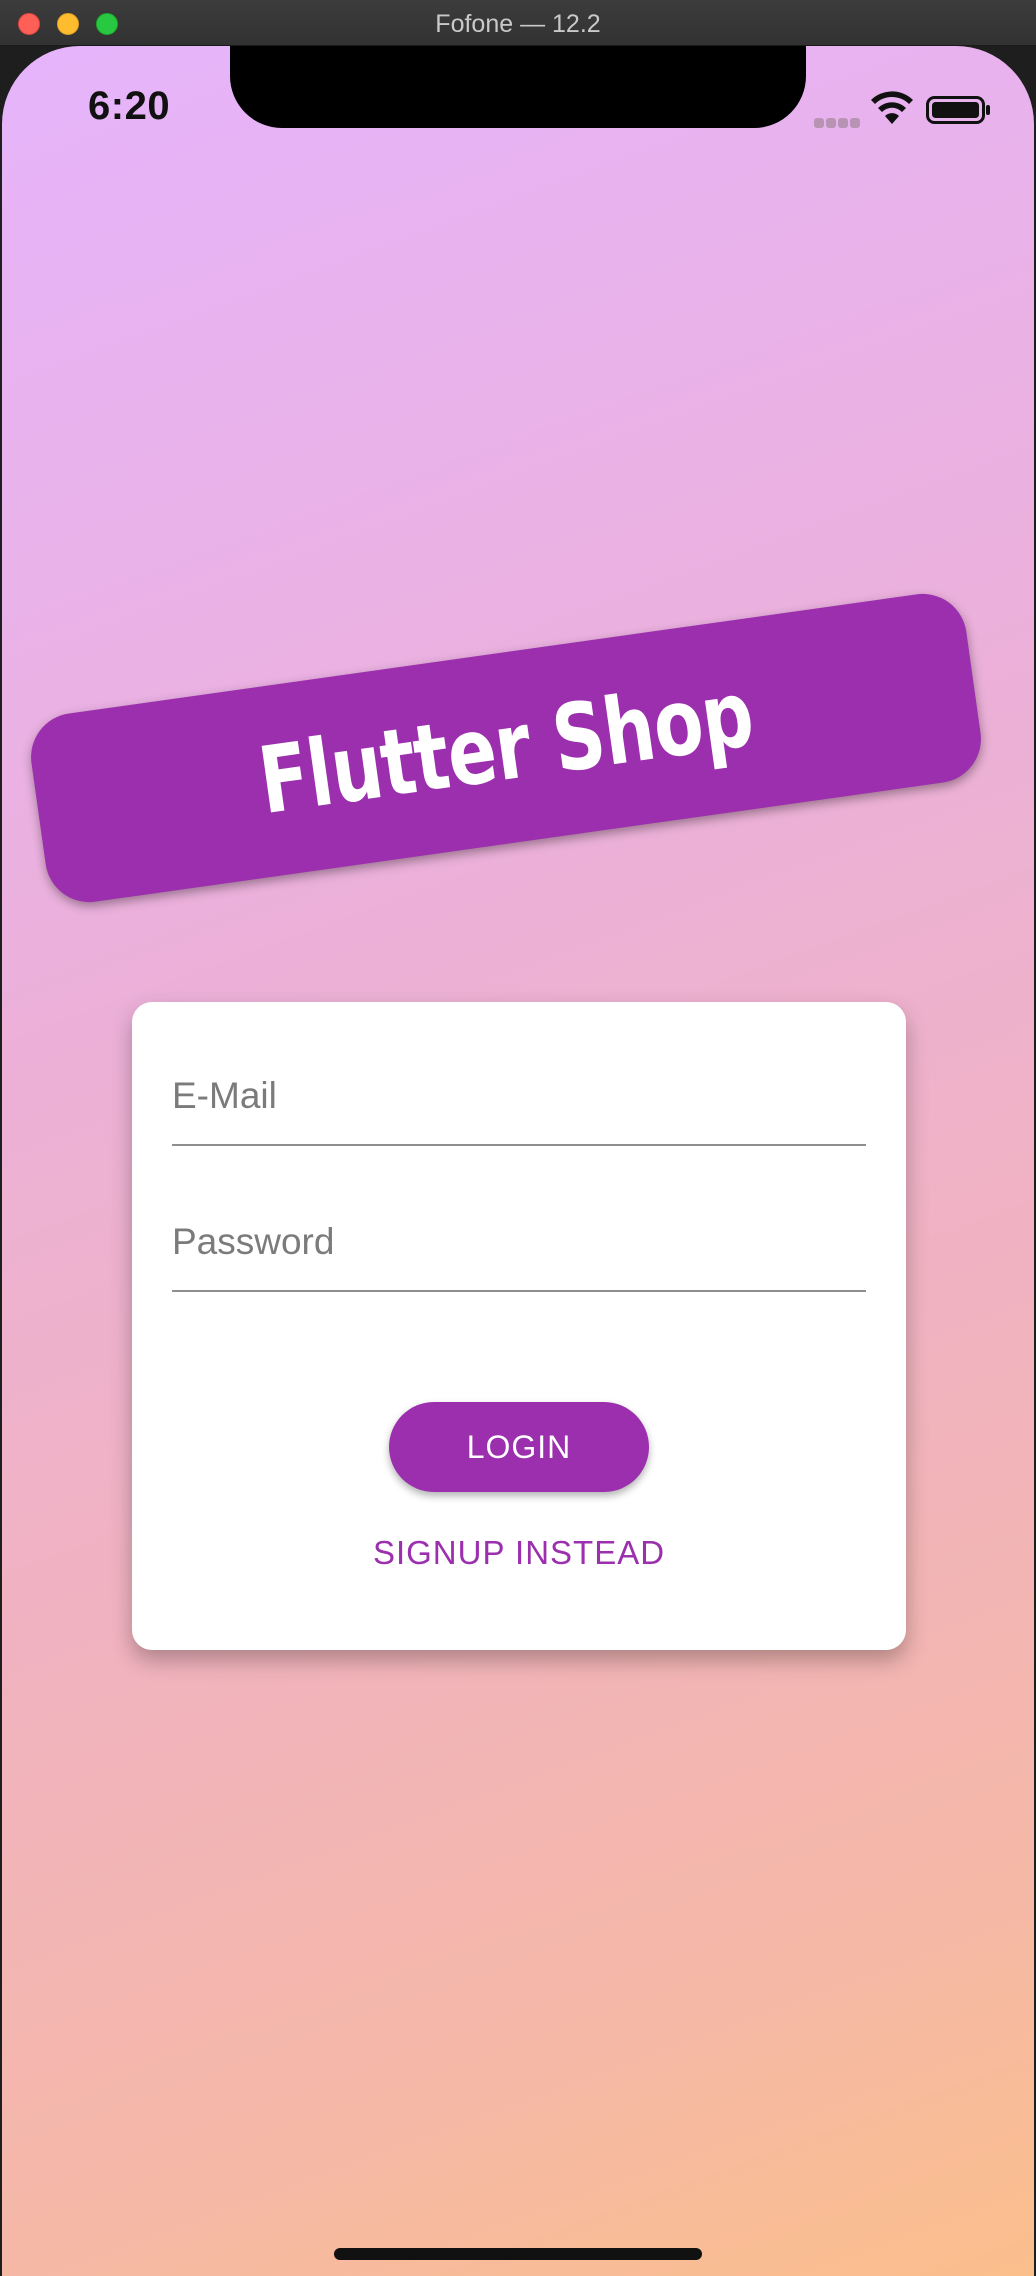 This screenshot has width=1036, height=2276. What do you see at coordinates (892, 107) in the screenshot?
I see `wifi-icon` at bounding box center [892, 107].